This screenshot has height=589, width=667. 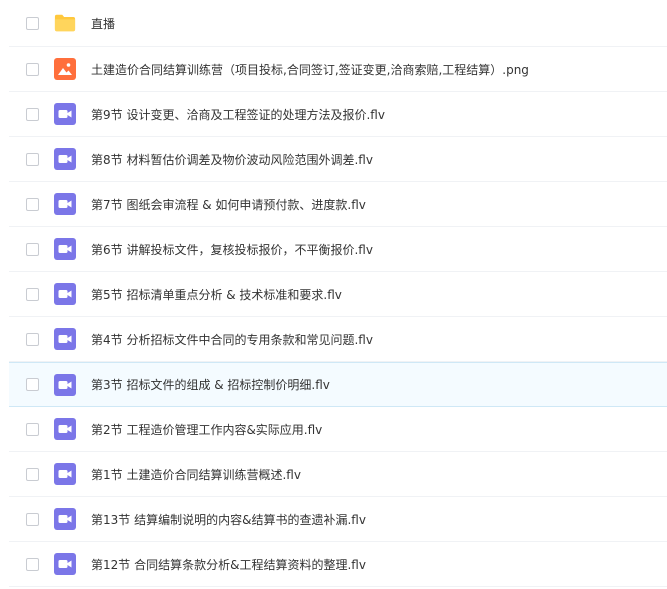 What do you see at coordinates (238, 114) in the screenshot?
I see `file-name: 第9节 设计变更、洽商及工程签证的处理方法及报价.flv` at bounding box center [238, 114].